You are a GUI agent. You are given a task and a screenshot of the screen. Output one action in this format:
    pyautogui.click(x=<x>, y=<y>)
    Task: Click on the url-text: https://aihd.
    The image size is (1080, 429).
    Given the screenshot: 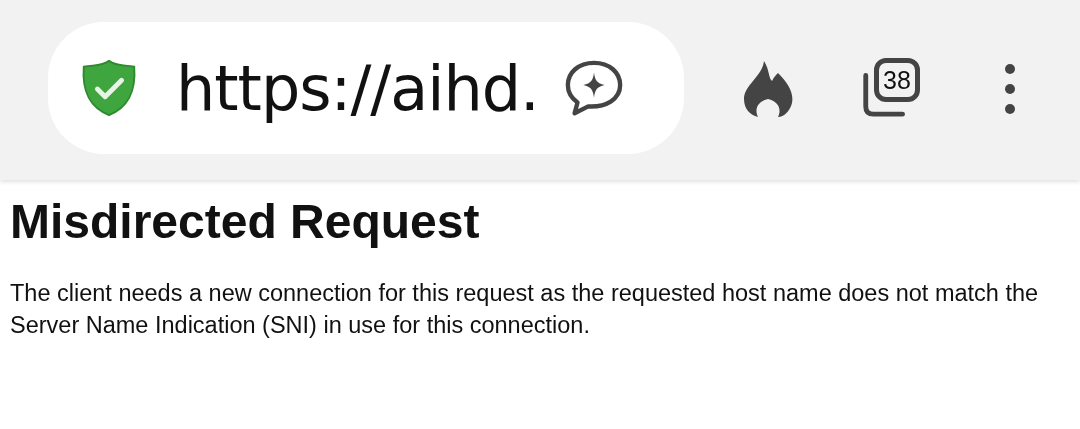 What is the action you would take?
    pyautogui.click(x=357, y=88)
    